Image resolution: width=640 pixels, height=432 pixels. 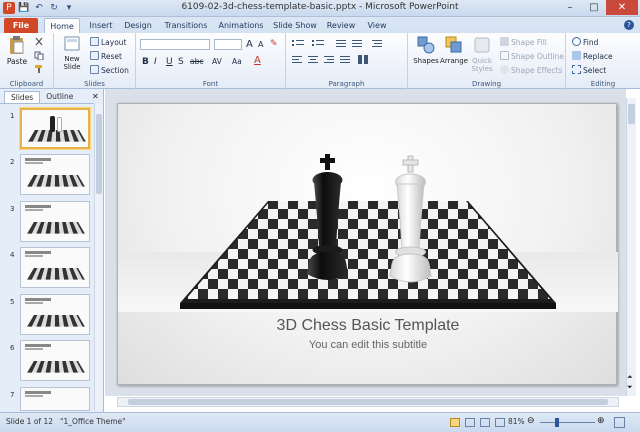 What do you see at coordinates (196, 61) in the screenshot?
I see `strikethrough-button: abc` at bounding box center [196, 61].